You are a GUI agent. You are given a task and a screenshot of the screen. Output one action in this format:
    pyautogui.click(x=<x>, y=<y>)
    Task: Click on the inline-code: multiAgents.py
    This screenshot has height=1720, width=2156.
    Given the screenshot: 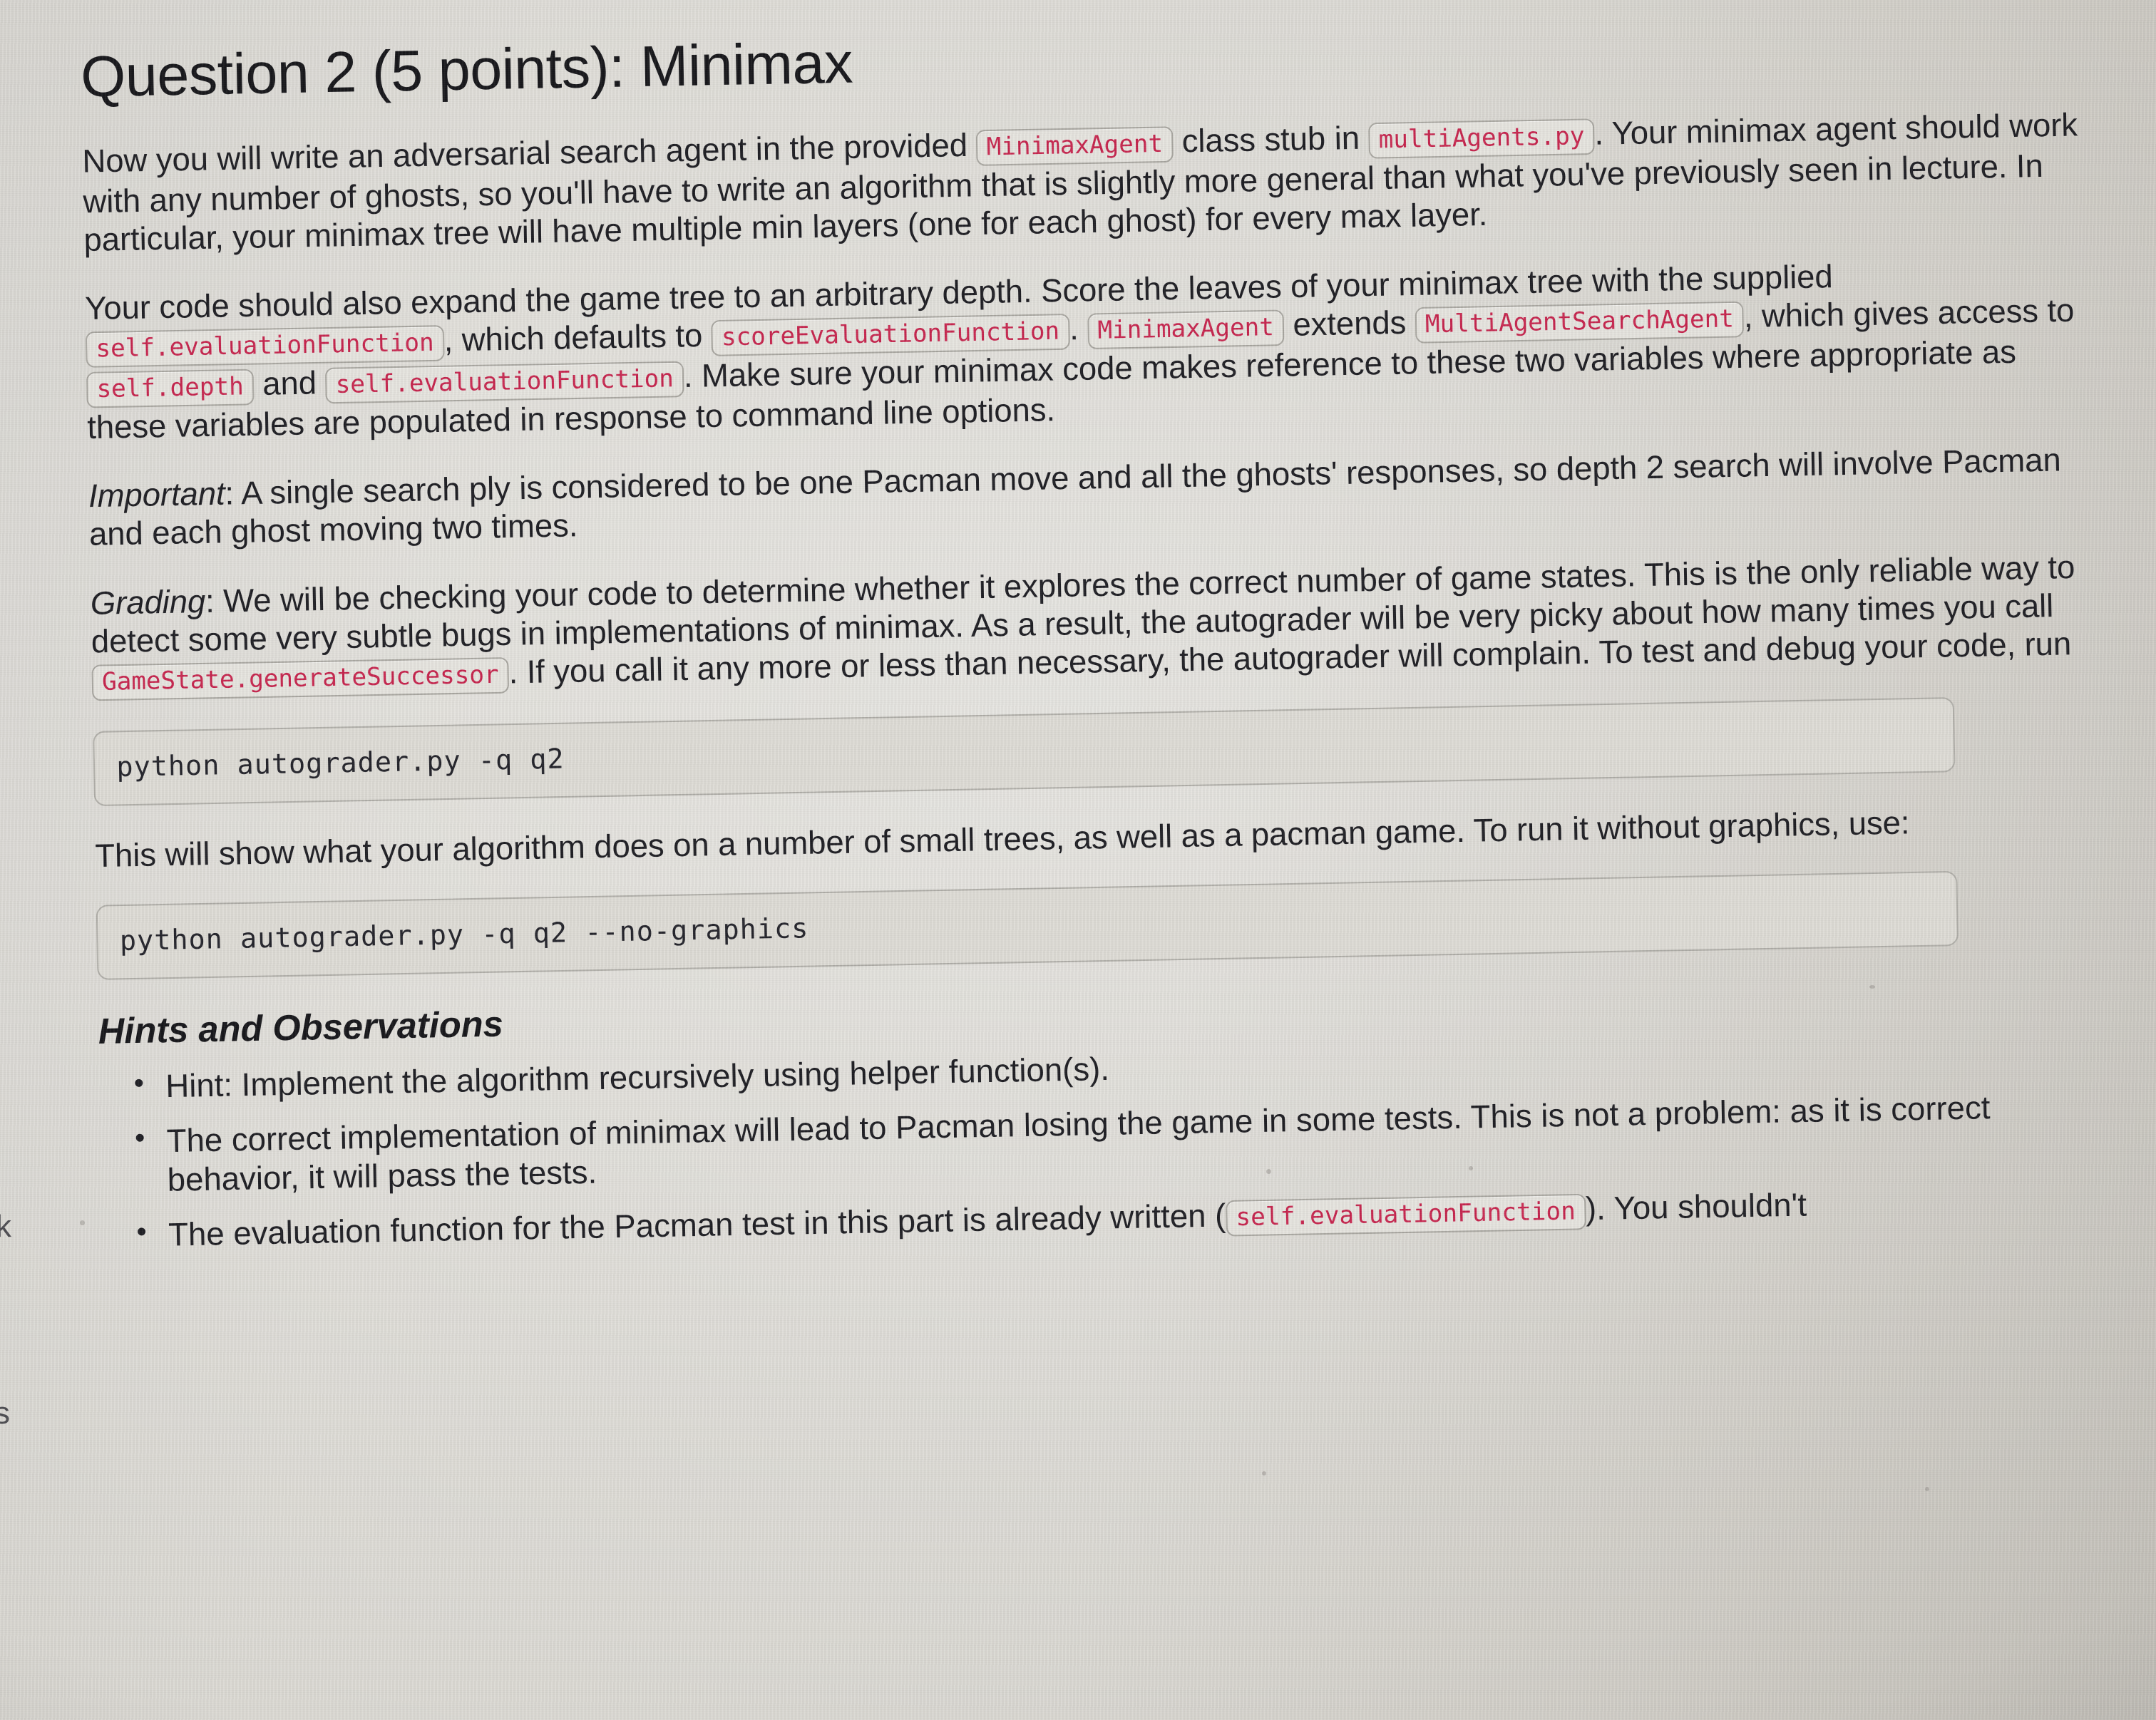 What is the action you would take?
    pyautogui.click(x=1481, y=138)
    